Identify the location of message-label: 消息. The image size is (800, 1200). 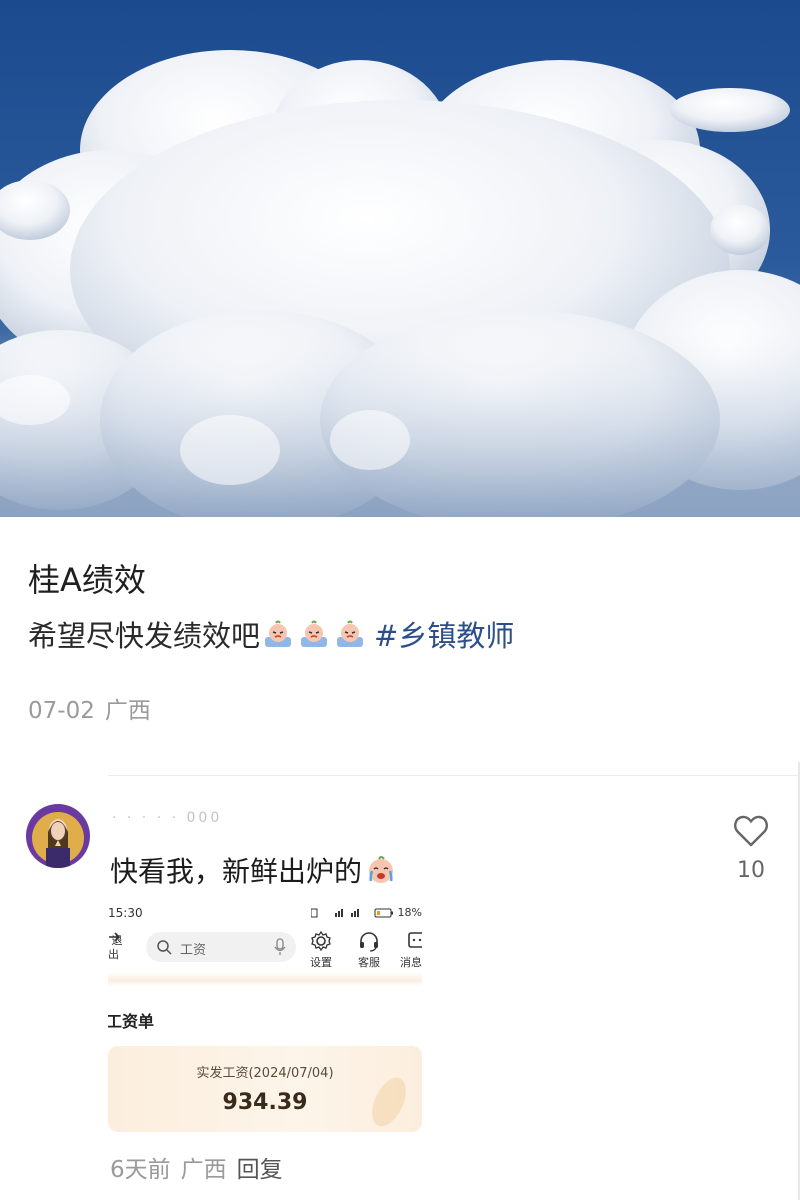
(411, 962).